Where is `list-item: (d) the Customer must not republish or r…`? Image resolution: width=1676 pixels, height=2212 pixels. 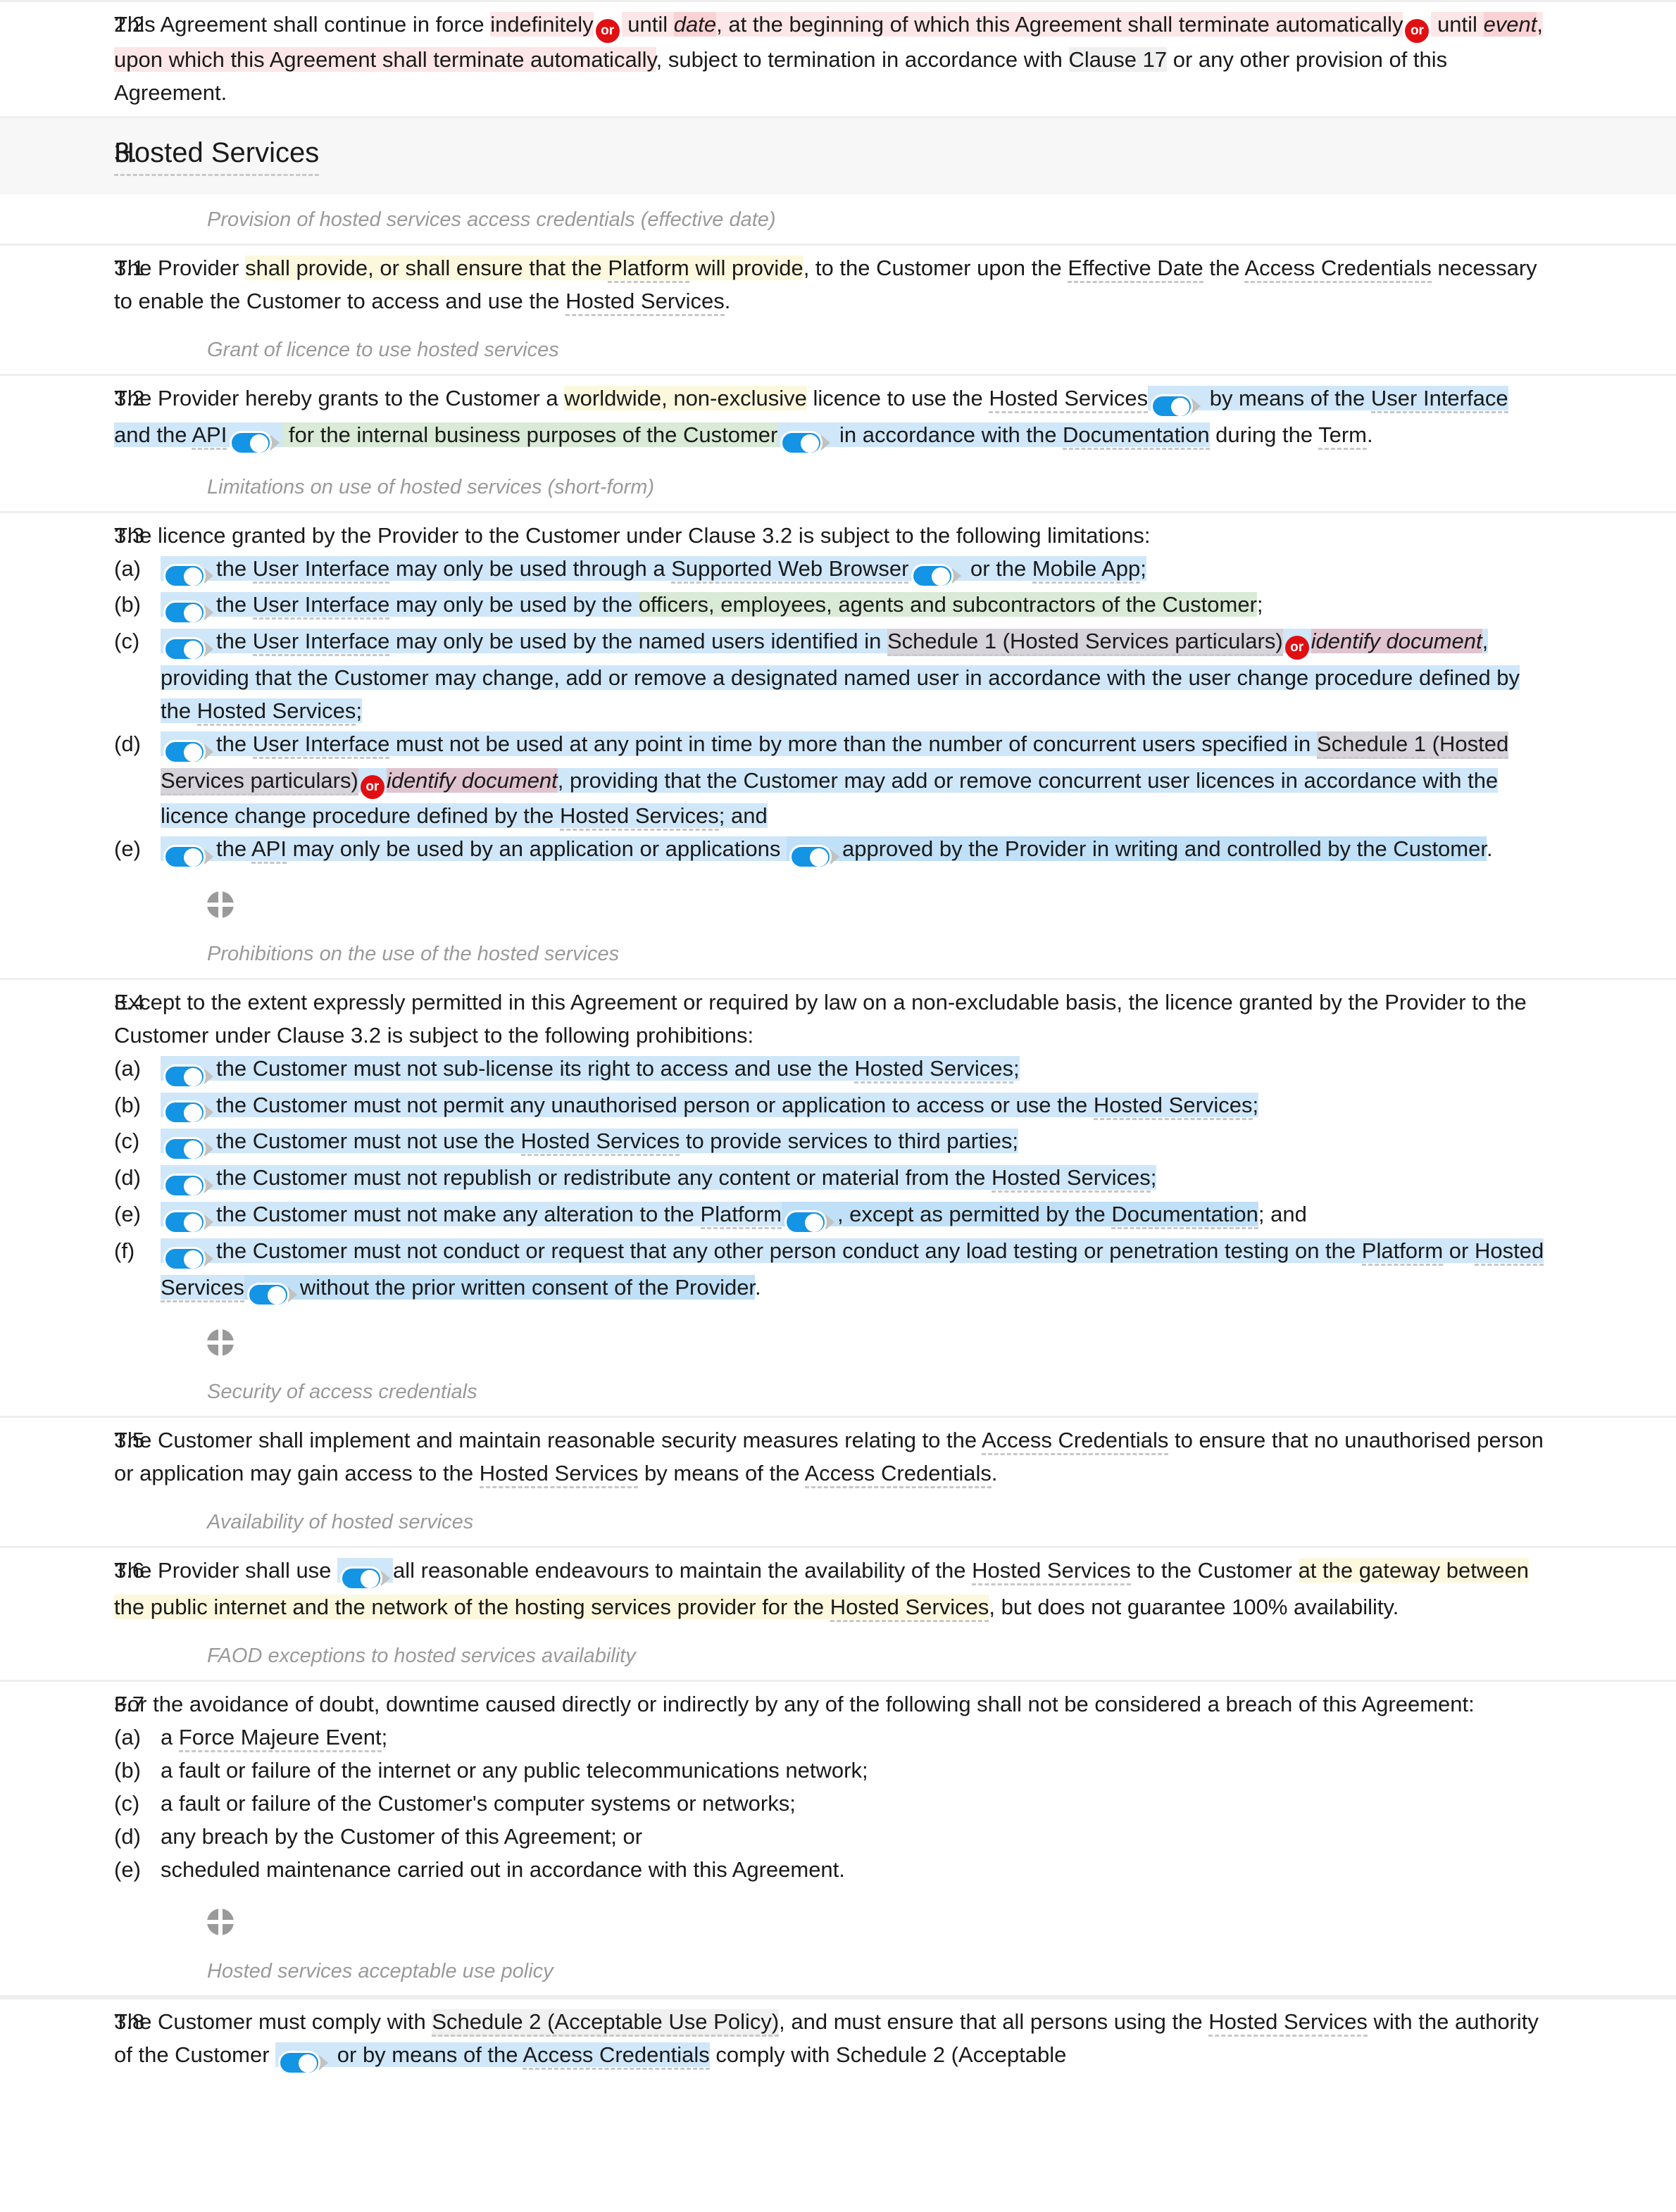
list-item: (d) the Customer must not republish or r… is located at coordinates (831, 1179).